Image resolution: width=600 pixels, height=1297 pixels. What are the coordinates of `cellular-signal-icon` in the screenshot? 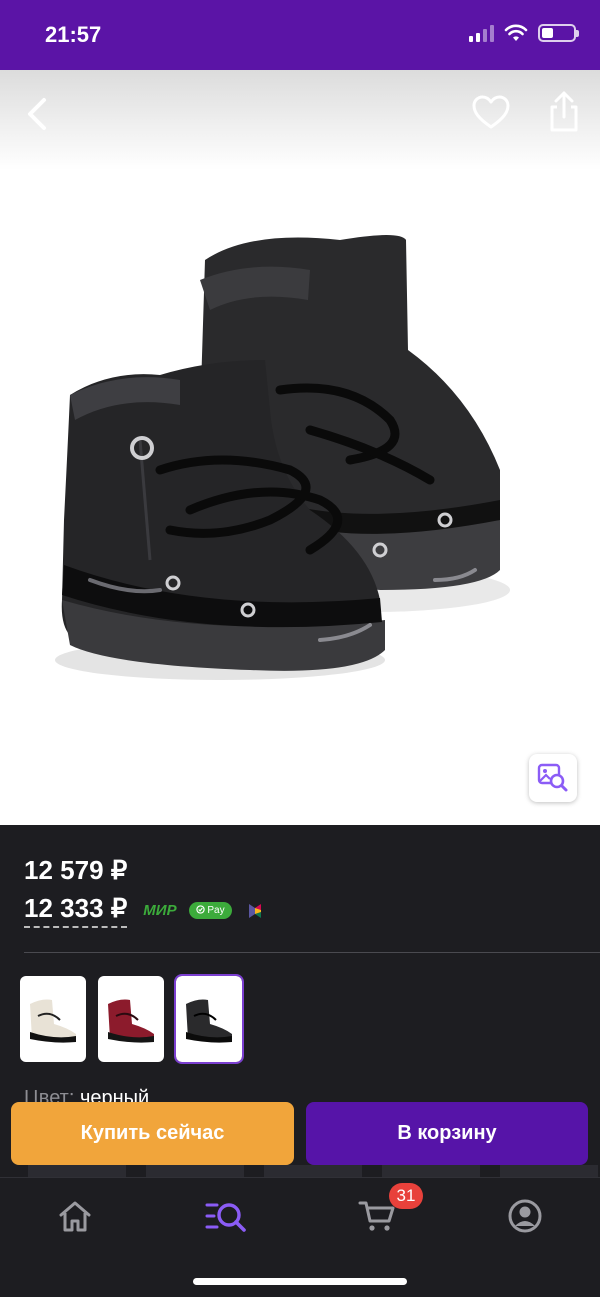 It's located at (481, 33).